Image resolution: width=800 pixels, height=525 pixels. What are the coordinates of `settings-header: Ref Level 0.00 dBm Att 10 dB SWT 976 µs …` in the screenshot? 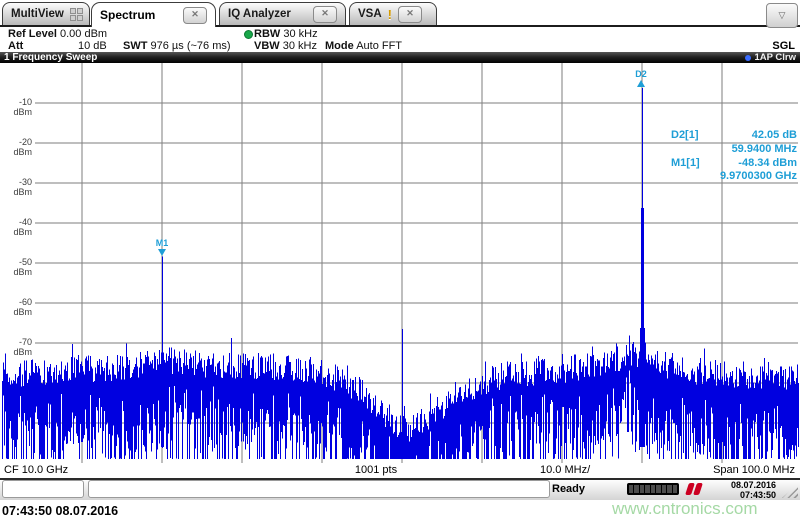 It's located at (400, 39).